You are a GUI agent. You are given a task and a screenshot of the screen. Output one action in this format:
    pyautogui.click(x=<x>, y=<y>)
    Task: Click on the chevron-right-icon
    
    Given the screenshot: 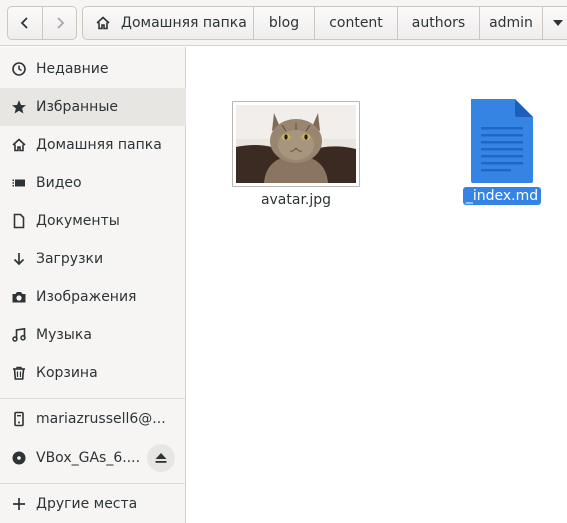 What is the action you would take?
    pyautogui.click(x=60, y=23)
    